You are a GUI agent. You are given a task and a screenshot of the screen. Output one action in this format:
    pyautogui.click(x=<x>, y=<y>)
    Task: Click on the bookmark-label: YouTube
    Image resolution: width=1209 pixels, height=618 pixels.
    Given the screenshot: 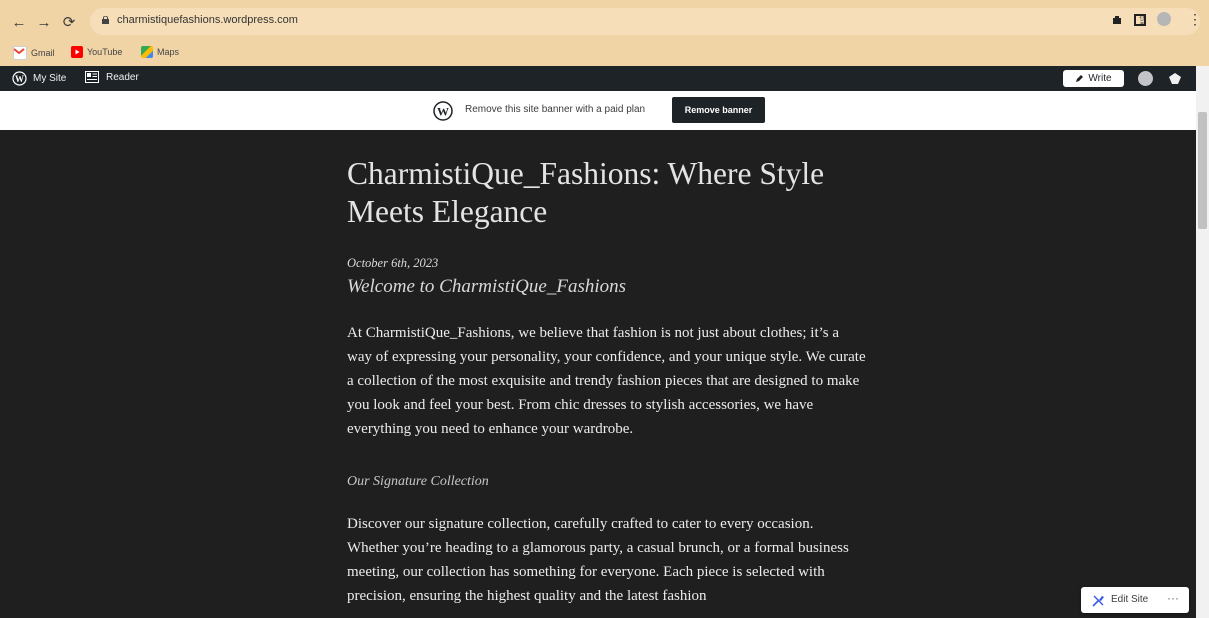 What is the action you would take?
    pyautogui.click(x=105, y=52)
    